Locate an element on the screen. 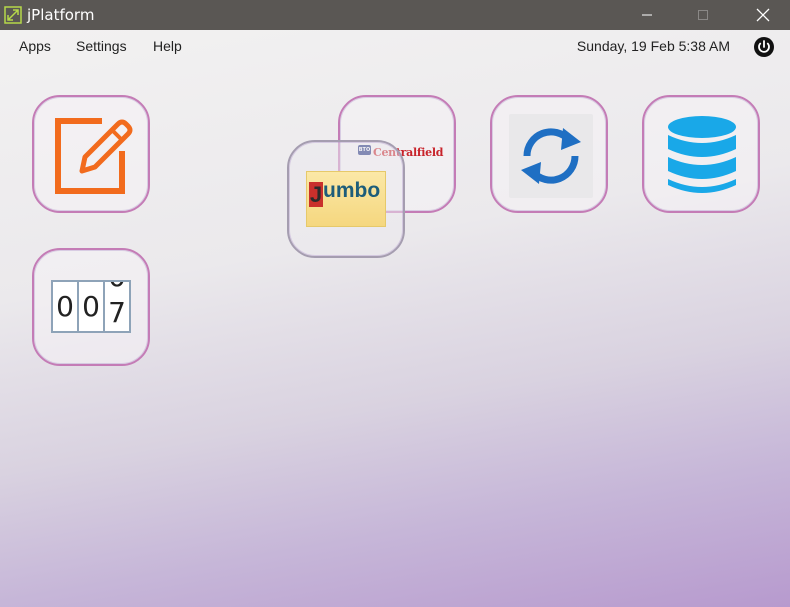  power-icon is located at coordinates (764, 47).